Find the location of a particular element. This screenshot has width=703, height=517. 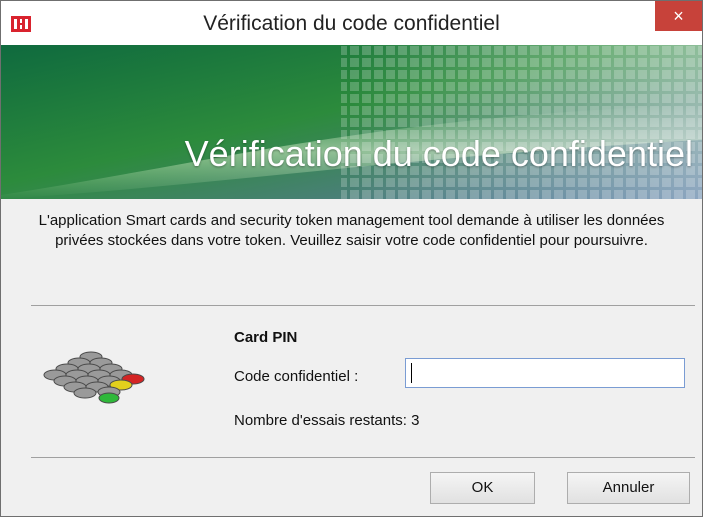

close-button: × is located at coordinates (678, 16).